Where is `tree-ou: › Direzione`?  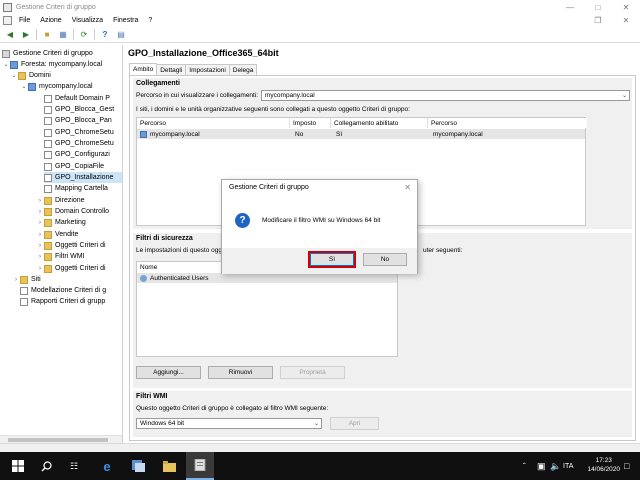 tree-ou: › Direzione is located at coordinates (60, 200).